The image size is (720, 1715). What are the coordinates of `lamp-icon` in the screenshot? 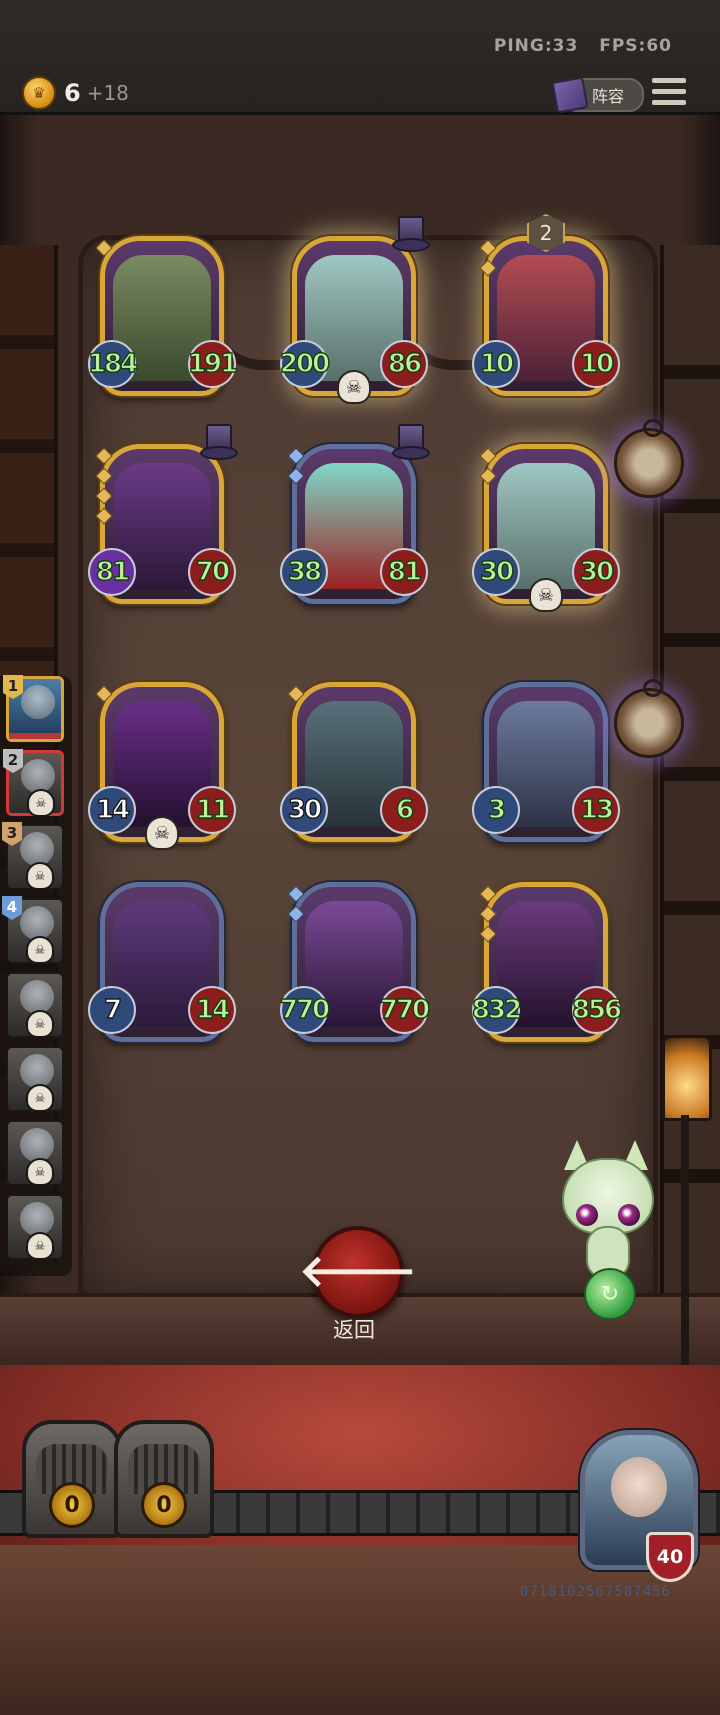 It's located at (687, 1078).